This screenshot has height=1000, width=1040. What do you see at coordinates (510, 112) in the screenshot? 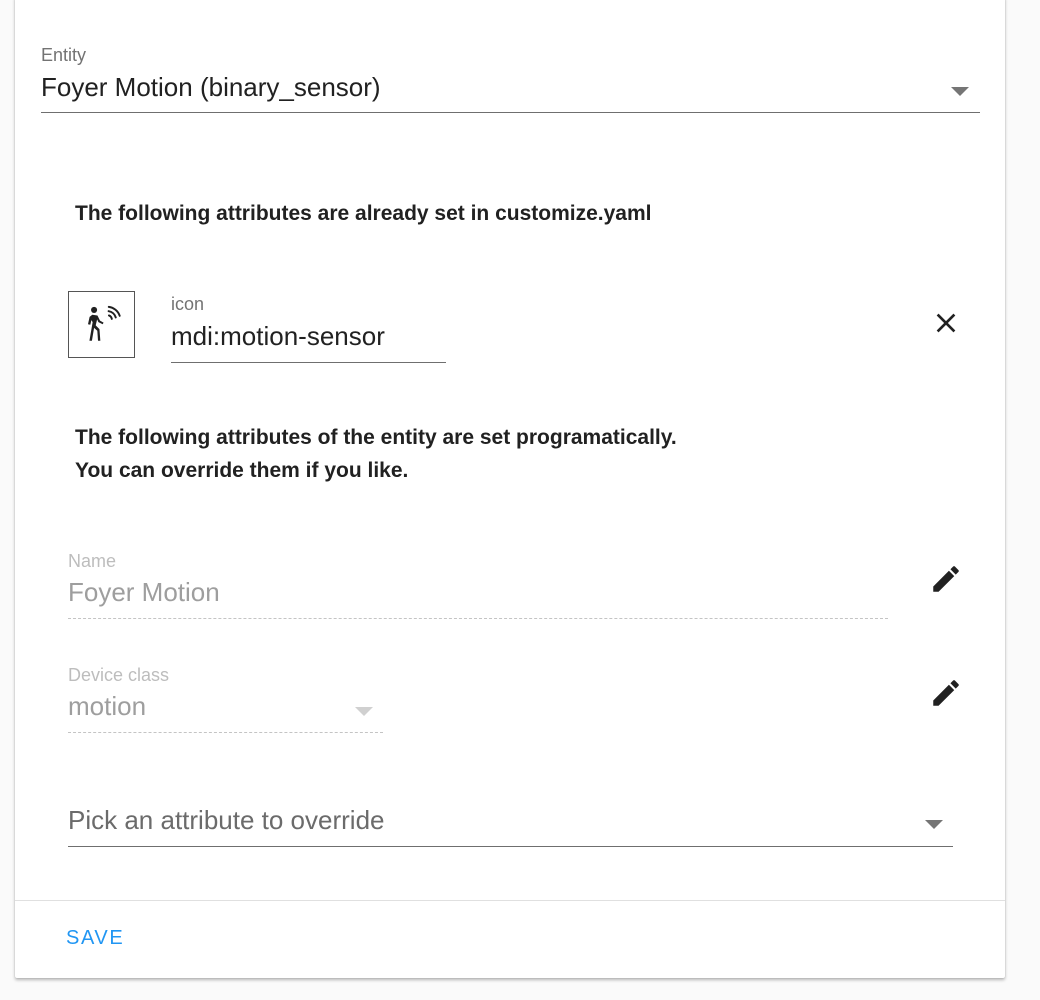
I see `entity-underline` at bounding box center [510, 112].